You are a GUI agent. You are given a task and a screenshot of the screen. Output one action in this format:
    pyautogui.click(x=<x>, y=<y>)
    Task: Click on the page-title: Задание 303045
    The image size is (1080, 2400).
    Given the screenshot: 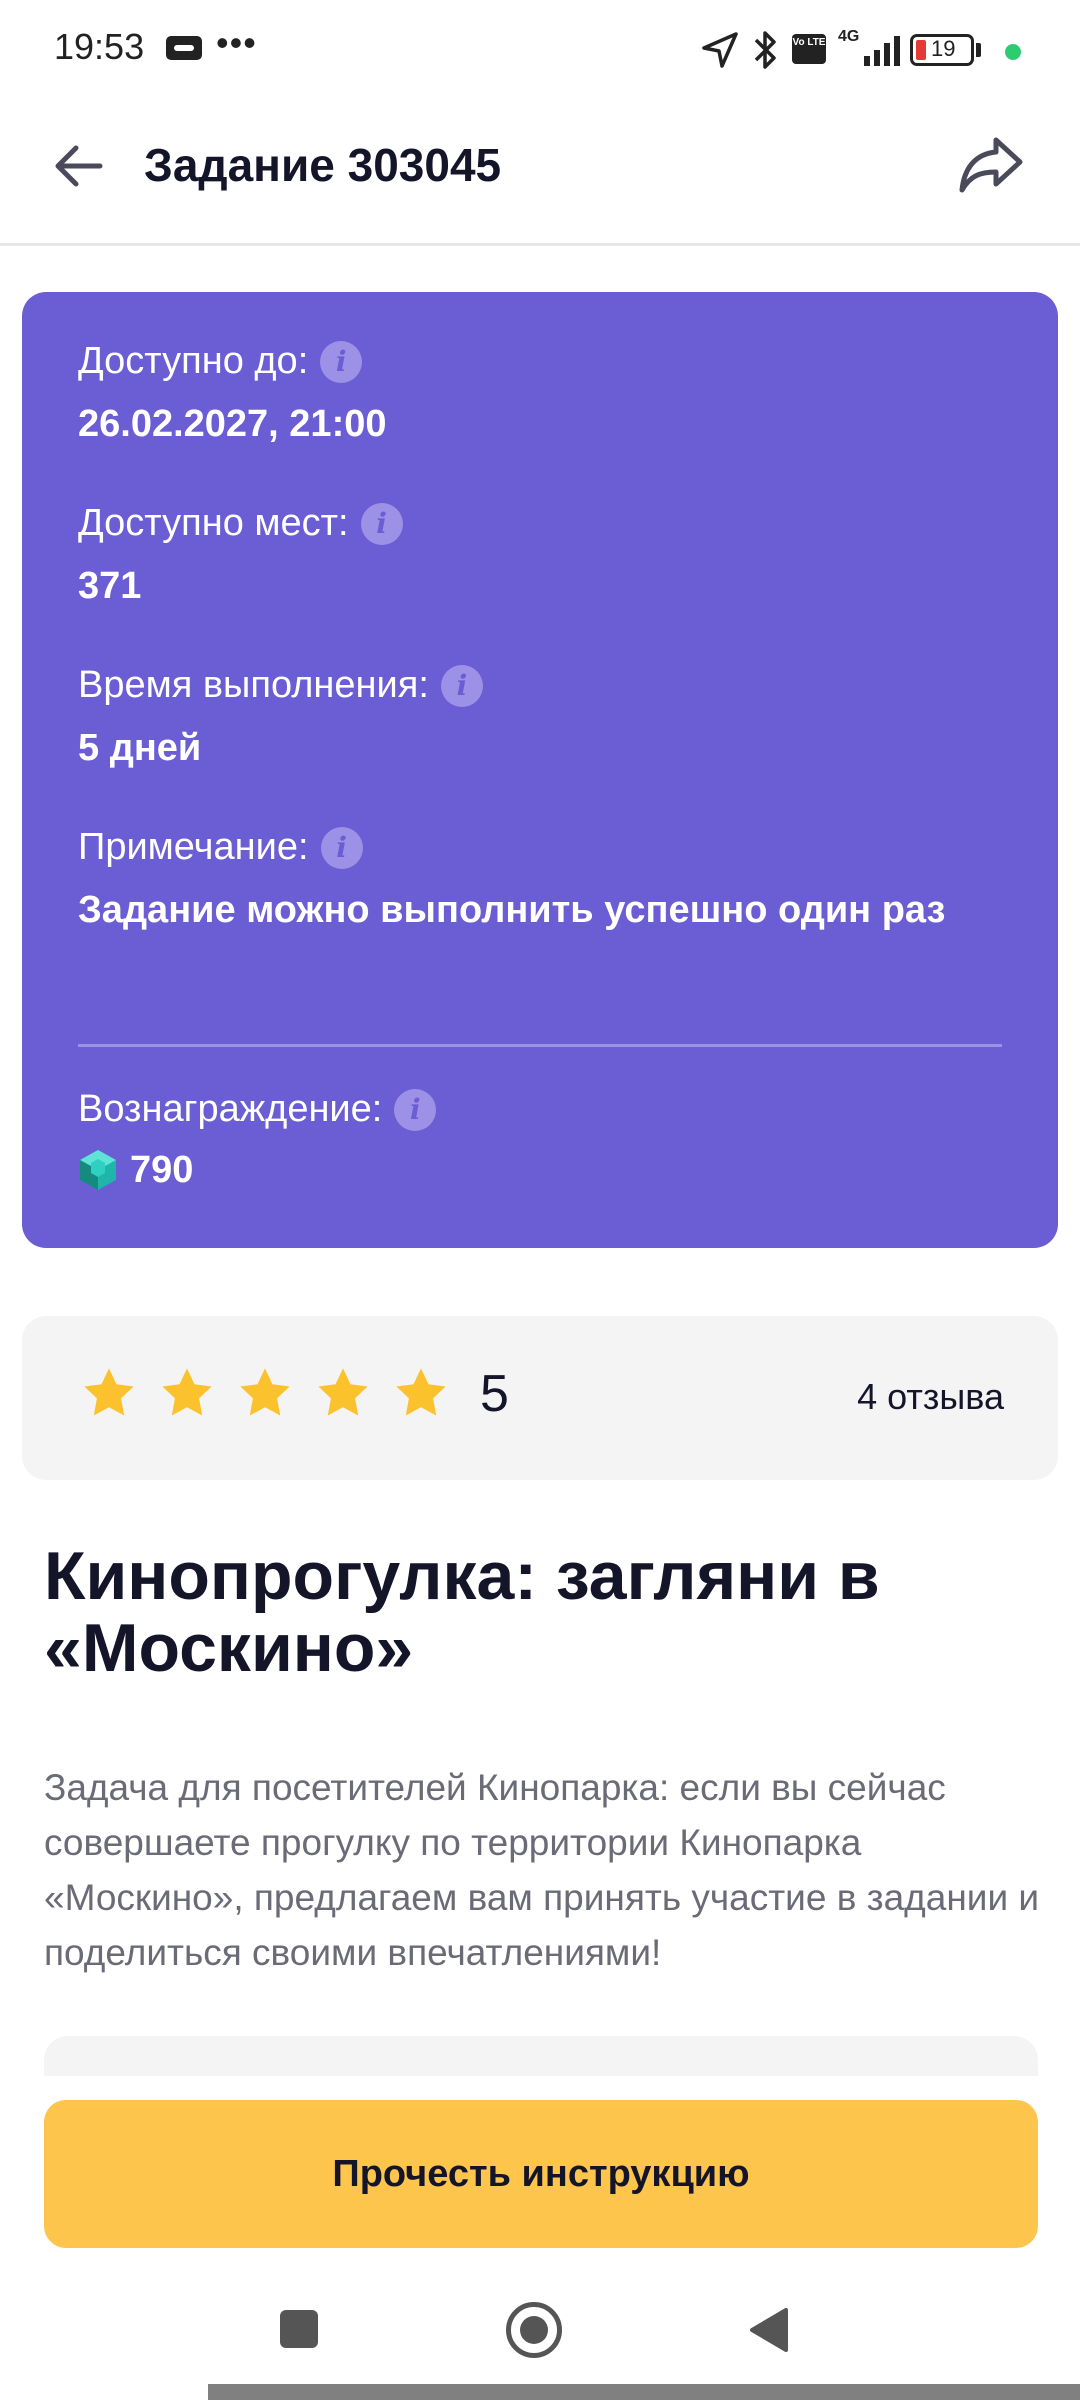 What is the action you would take?
    pyautogui.click(x=323, y=165)
    